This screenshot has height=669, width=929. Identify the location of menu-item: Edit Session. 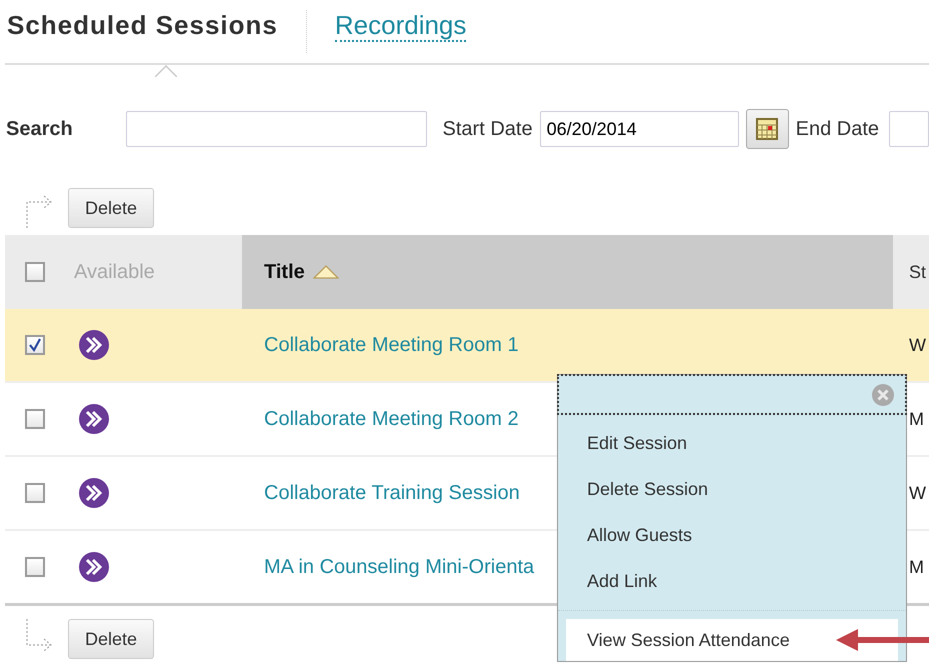
(732, 443).